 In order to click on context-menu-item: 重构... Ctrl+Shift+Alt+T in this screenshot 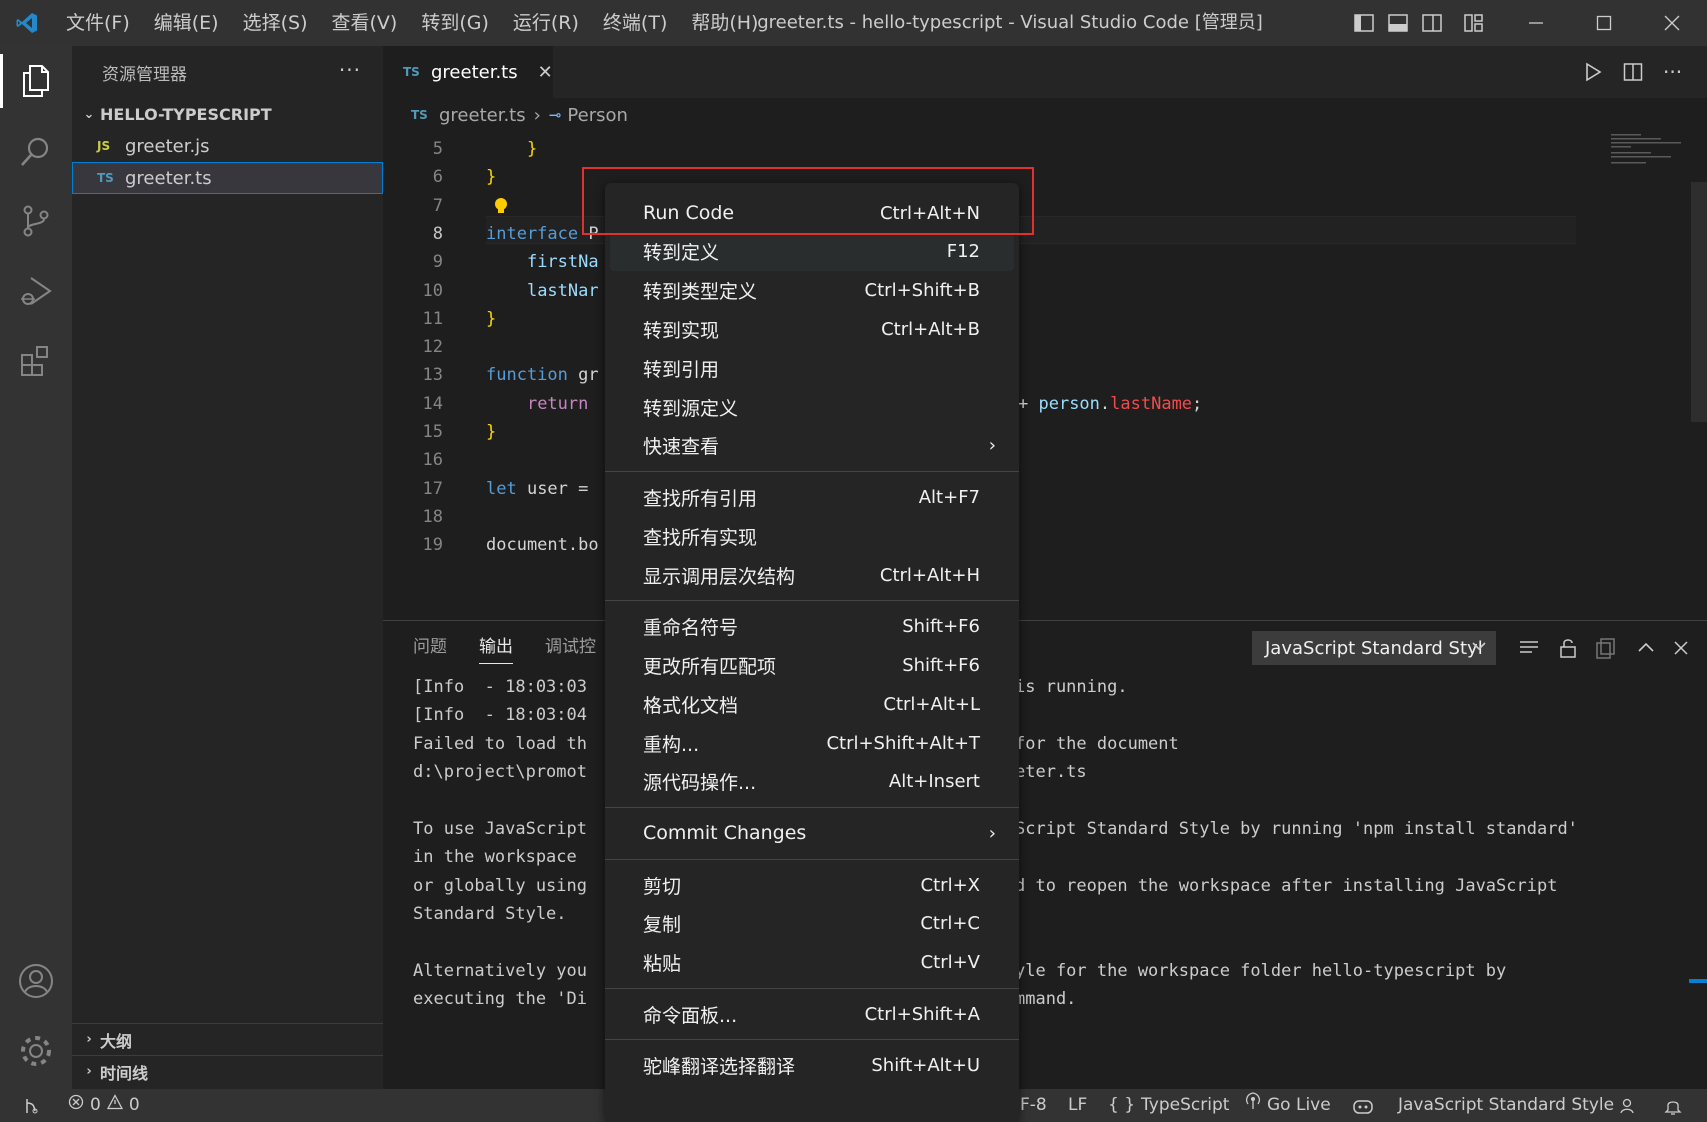, I will do `click(812, 743)`.